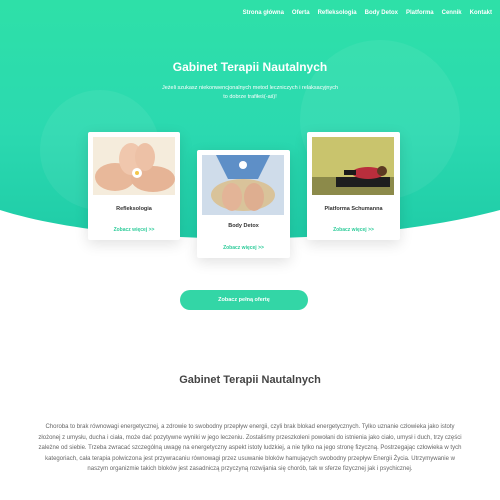  What do you see at coordinates (301, 13) in the screenshot?
I see `nav-item-offer: Oferta` at bounding box center [301, 13].